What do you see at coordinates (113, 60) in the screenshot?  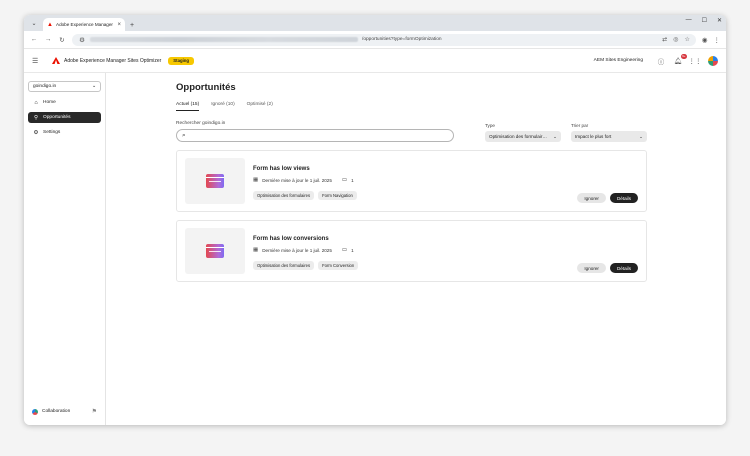 I see `app-name: Adobe Experience Manager Sites Optimizer` at bounding box center [113, 60].